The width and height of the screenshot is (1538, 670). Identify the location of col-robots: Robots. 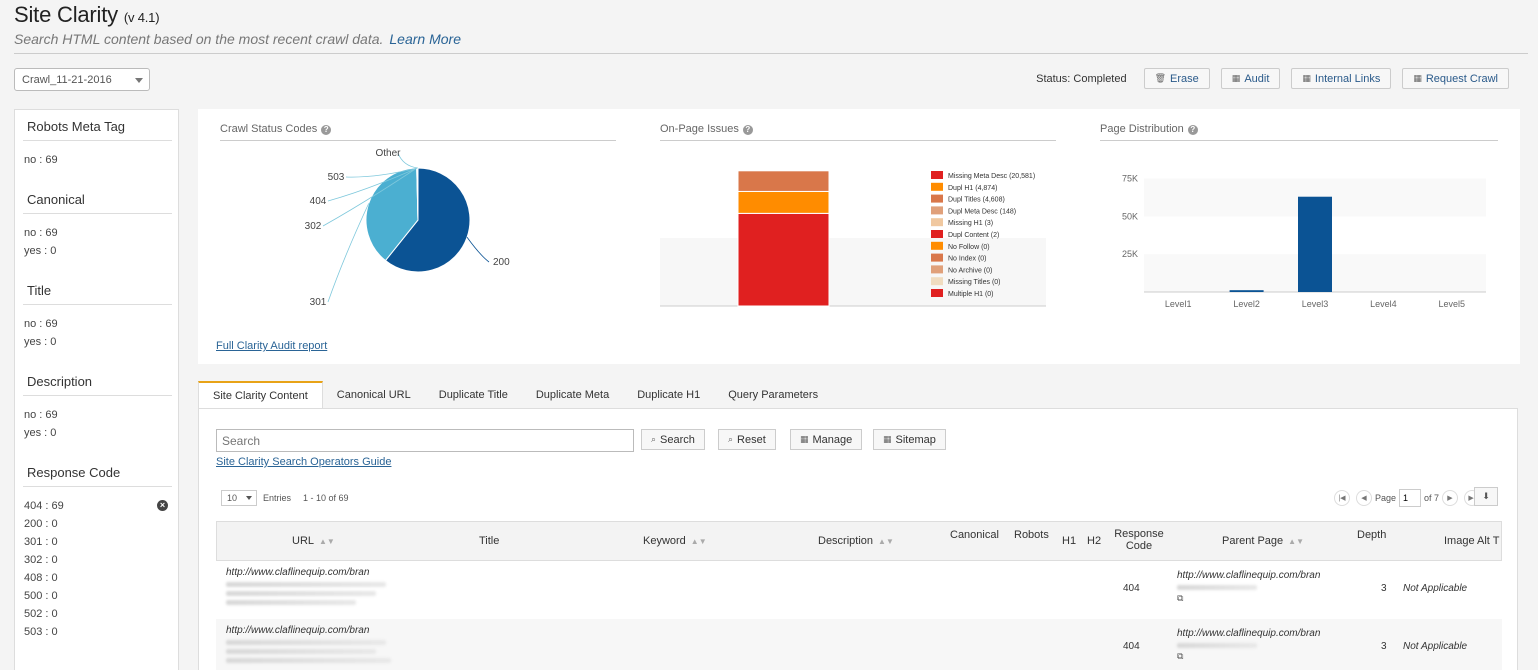
(1031, 535).